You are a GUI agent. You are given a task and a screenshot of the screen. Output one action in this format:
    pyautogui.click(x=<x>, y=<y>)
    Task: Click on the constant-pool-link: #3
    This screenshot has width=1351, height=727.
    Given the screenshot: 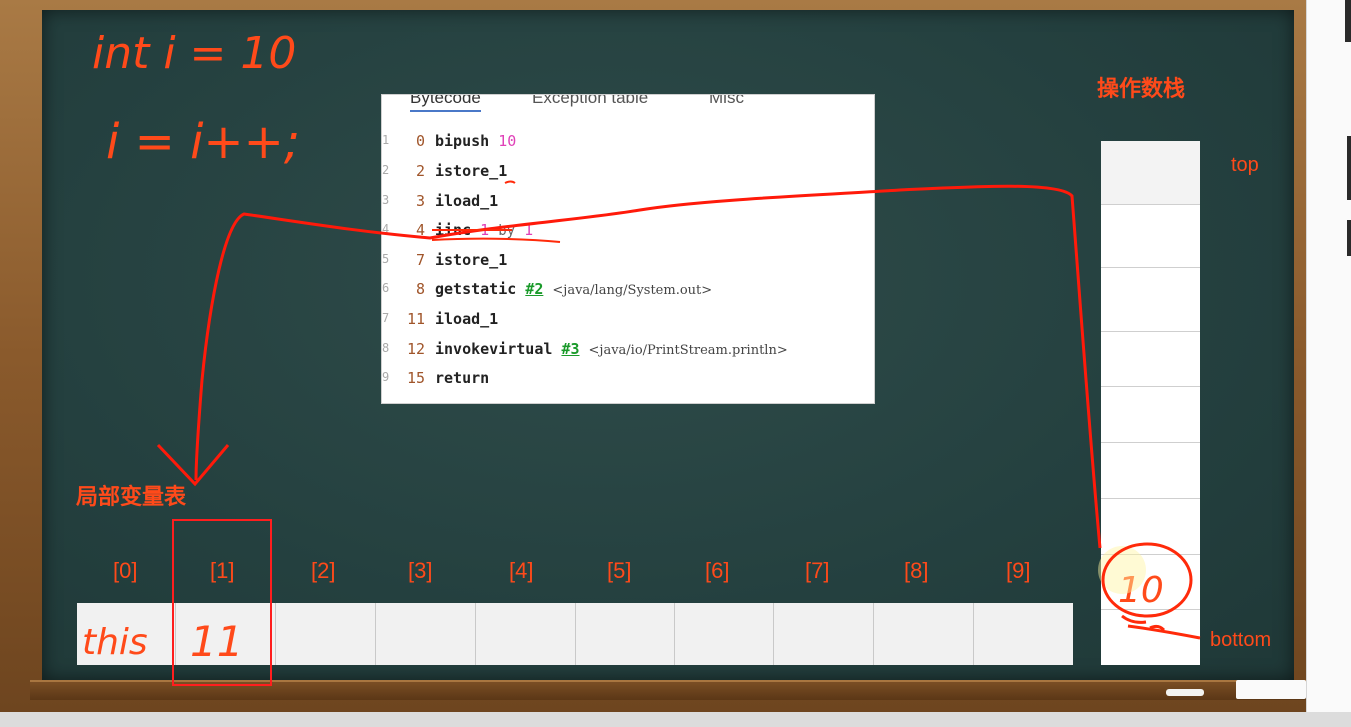 What is the action you would take?
    pyautogui.click(x=570, y=349)
    